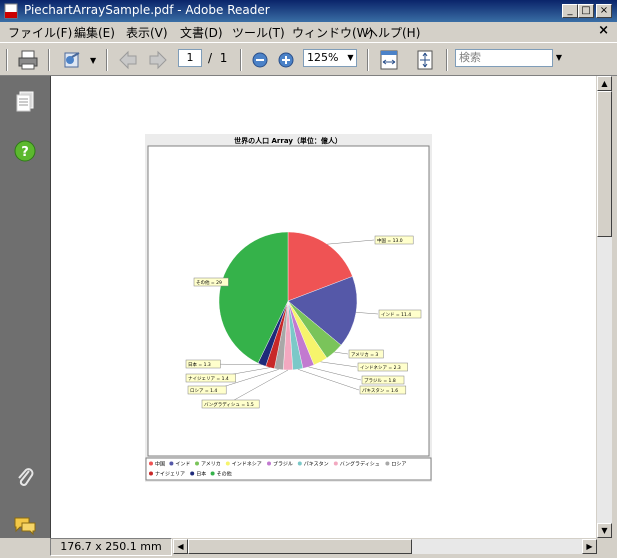 The height and width of the screenshot is (558, 617). I want to click on slice-label-10: その他 = 29, so click(209, 282).